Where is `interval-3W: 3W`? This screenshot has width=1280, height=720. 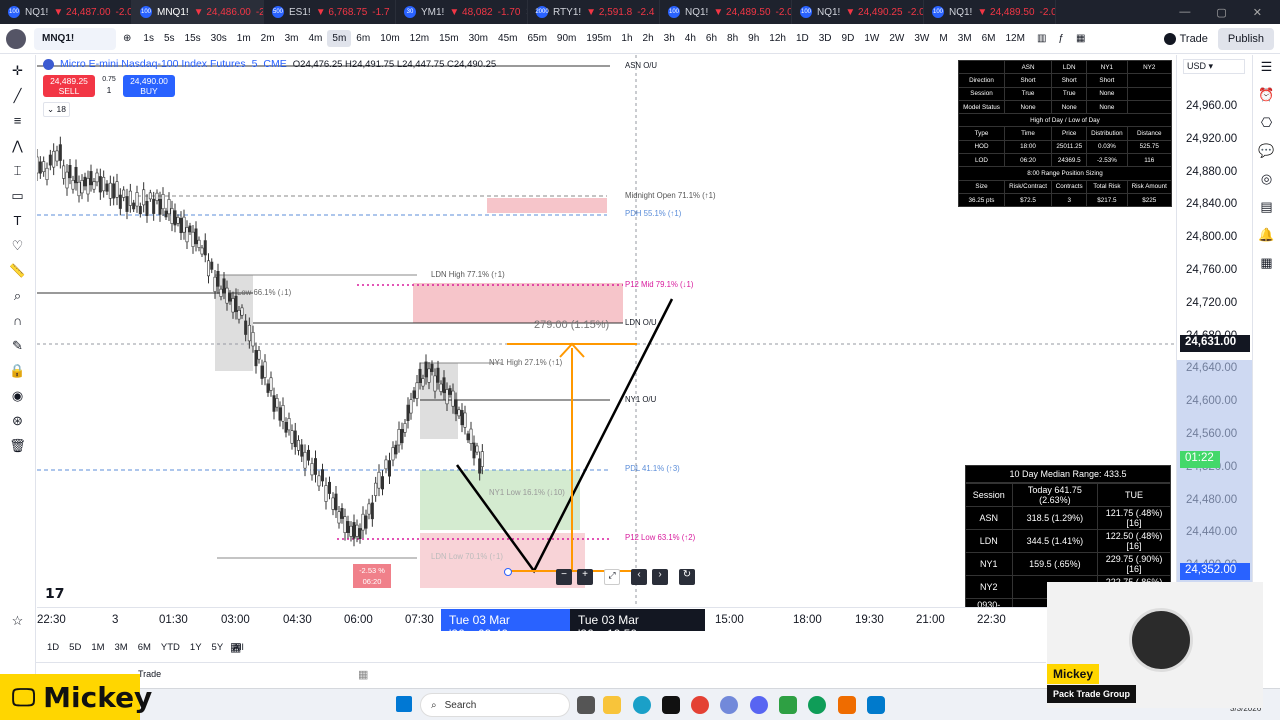
interval-3W: 3W is located at coordinates (921, 38).